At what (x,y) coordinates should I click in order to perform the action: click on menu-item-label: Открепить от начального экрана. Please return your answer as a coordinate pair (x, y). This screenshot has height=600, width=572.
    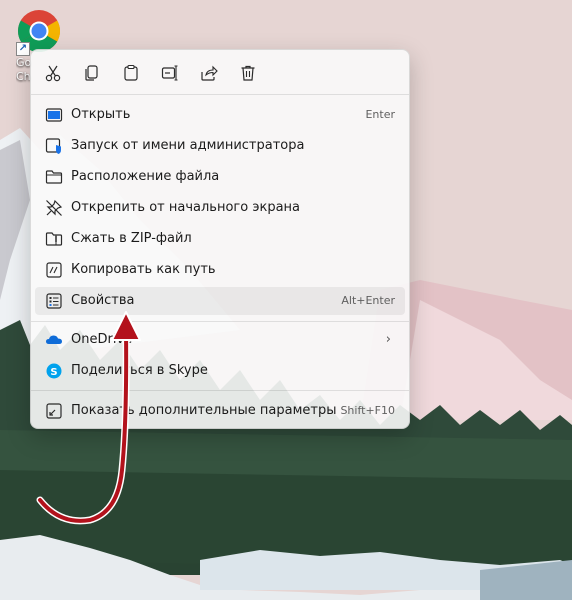
    Looking at the image, I should click on (186, 207).